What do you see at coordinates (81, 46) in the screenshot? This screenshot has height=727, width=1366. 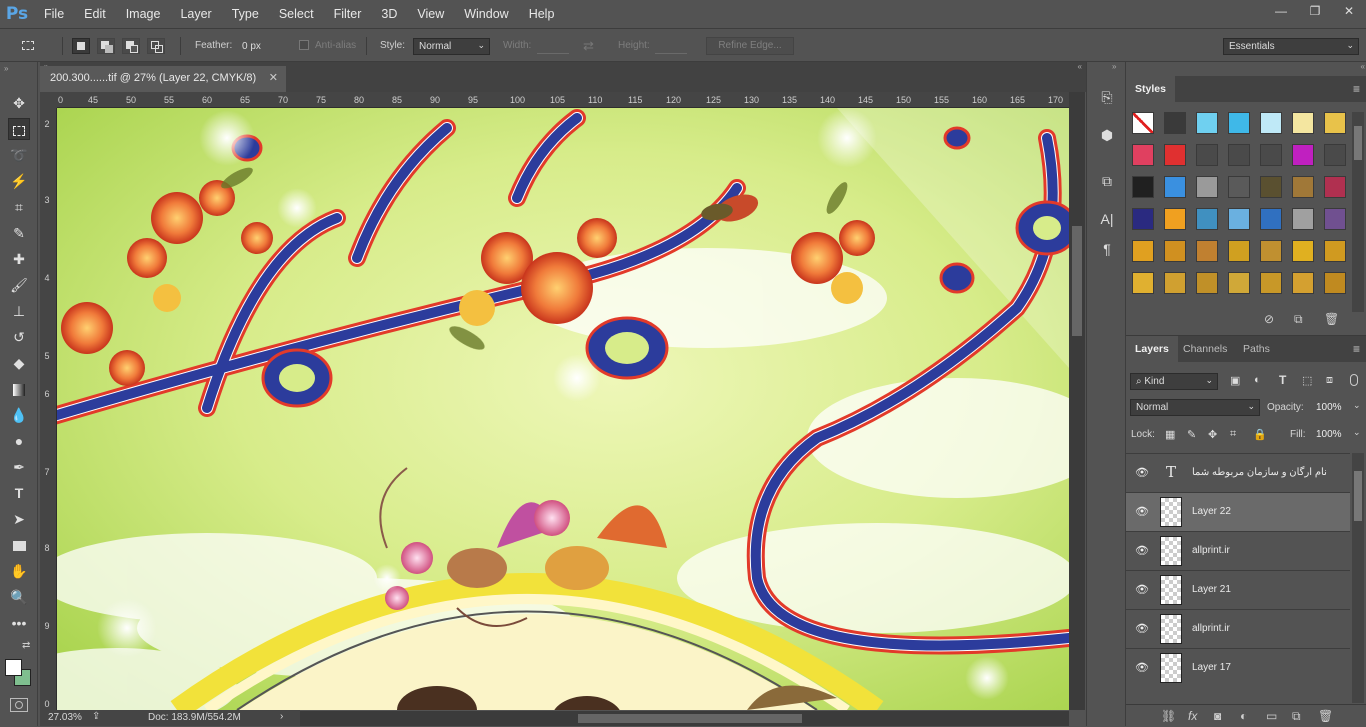 I see `new-selection-button` at bounding box center [81, 46].